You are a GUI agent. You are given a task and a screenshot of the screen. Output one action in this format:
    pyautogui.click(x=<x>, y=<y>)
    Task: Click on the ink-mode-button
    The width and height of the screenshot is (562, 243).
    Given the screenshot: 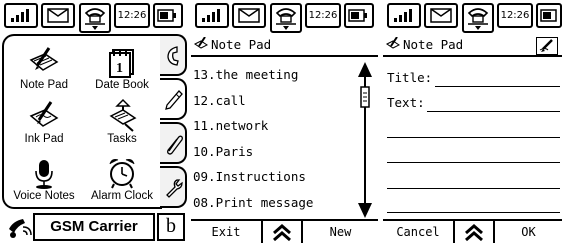 What is the action you would take?
    pyautogui.click(x=547, y=46)
    